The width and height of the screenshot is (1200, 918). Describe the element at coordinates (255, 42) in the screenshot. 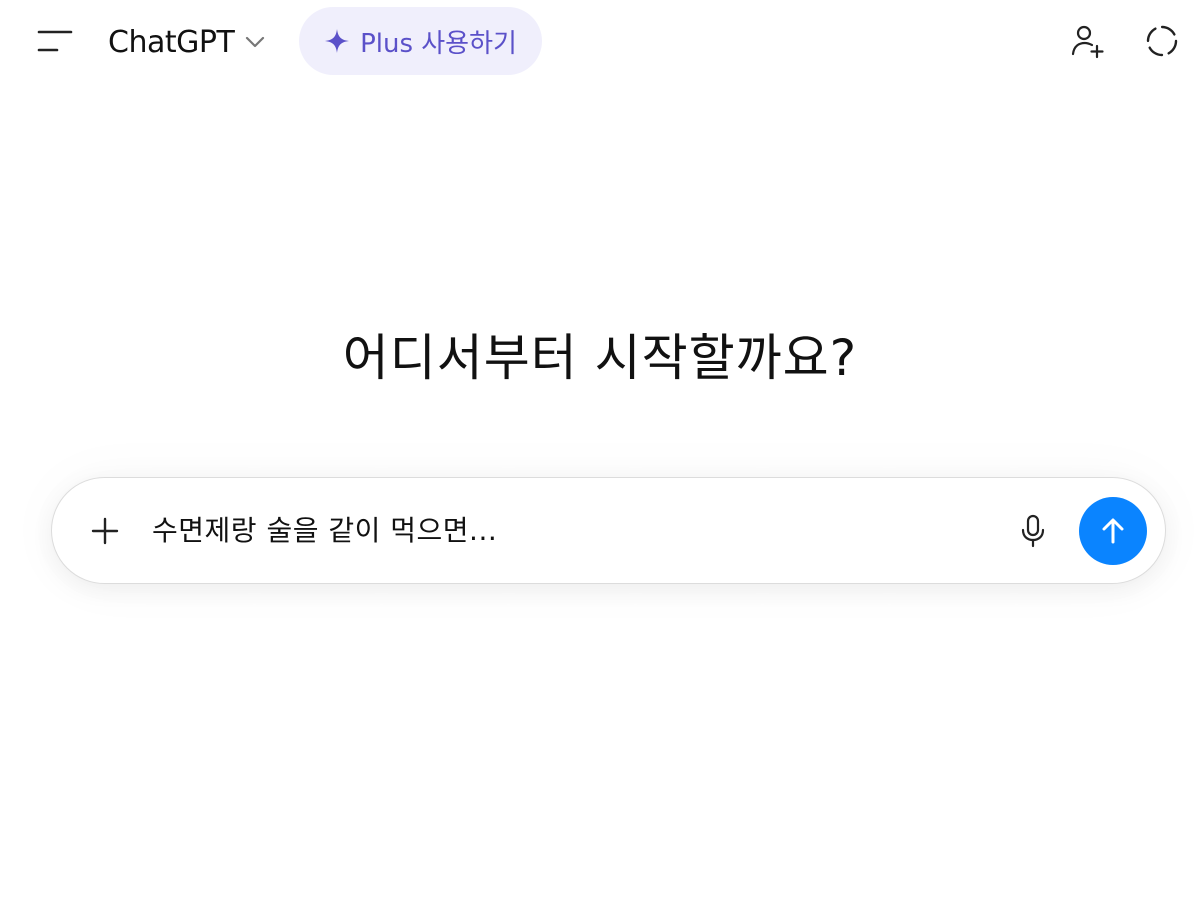

I see `chevron-down-icon` at that location.